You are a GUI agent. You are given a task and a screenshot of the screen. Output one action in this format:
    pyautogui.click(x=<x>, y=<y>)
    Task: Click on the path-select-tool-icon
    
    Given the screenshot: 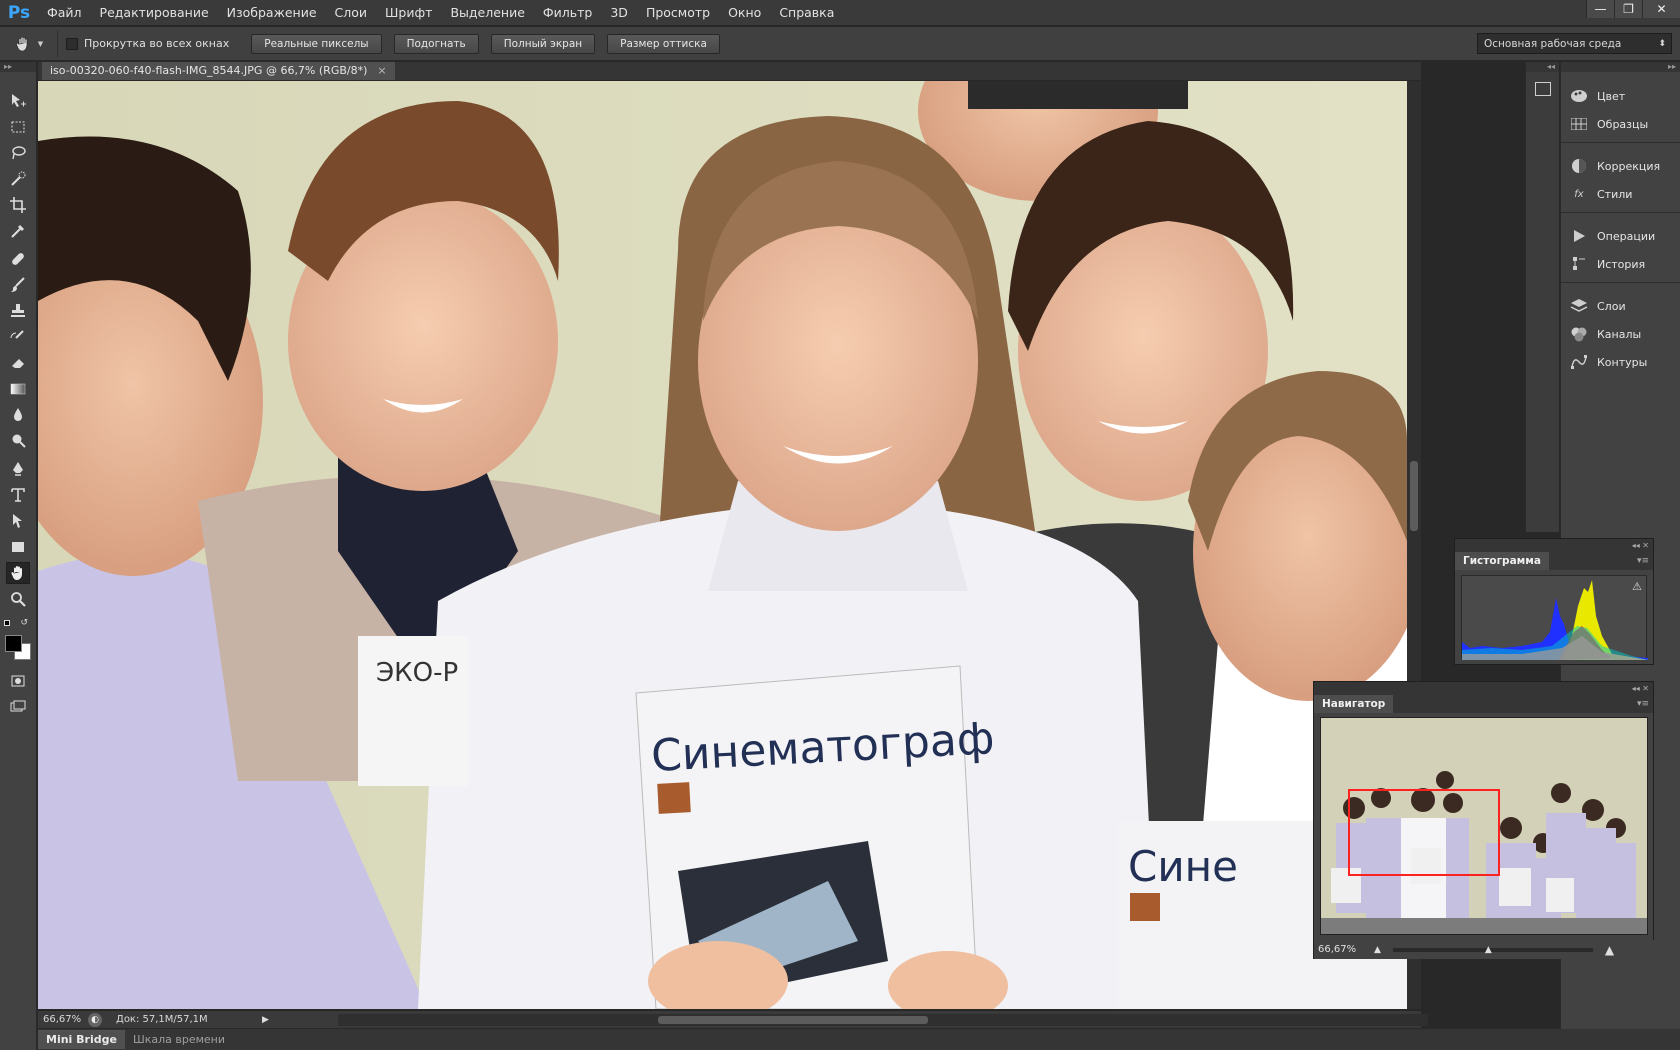 What is the action you would take?
    pyautogui.click(x=18, y=521)
    